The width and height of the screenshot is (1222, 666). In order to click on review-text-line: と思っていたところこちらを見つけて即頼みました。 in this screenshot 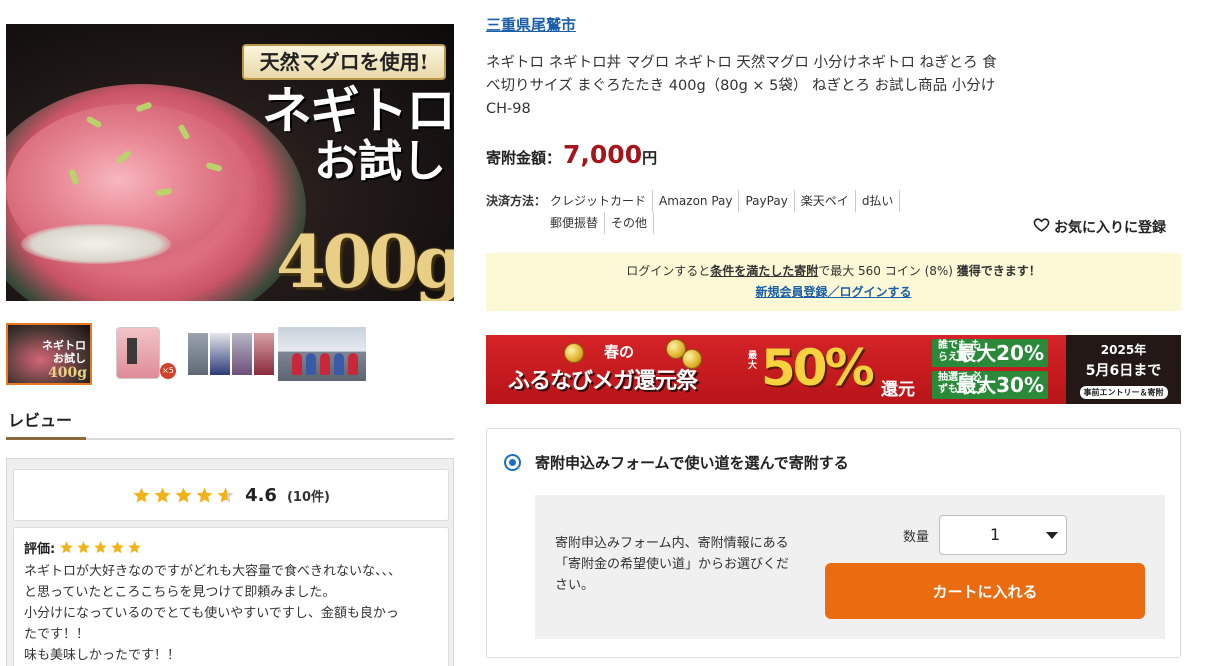, I will do `click(180, 592)`.